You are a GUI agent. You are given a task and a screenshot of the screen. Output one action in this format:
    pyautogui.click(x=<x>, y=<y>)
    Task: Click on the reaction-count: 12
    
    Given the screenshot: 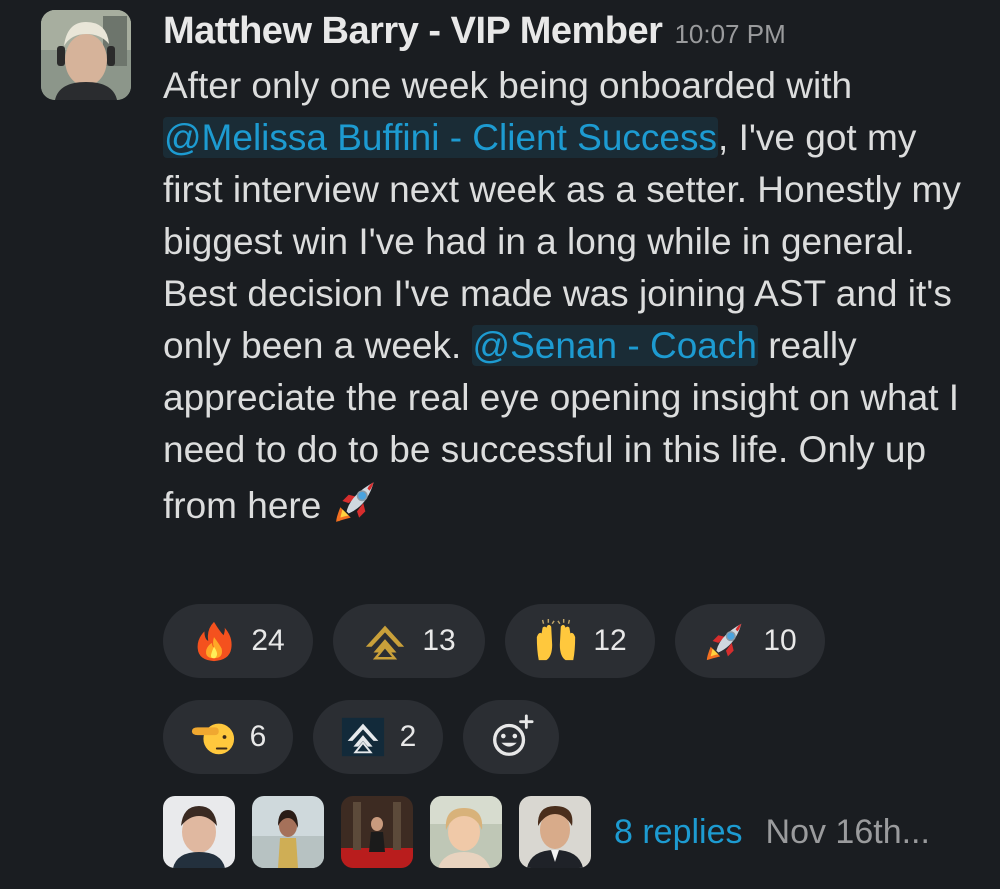 What is the action you would take?
    pyautogui.click(x=610, y=640)
    